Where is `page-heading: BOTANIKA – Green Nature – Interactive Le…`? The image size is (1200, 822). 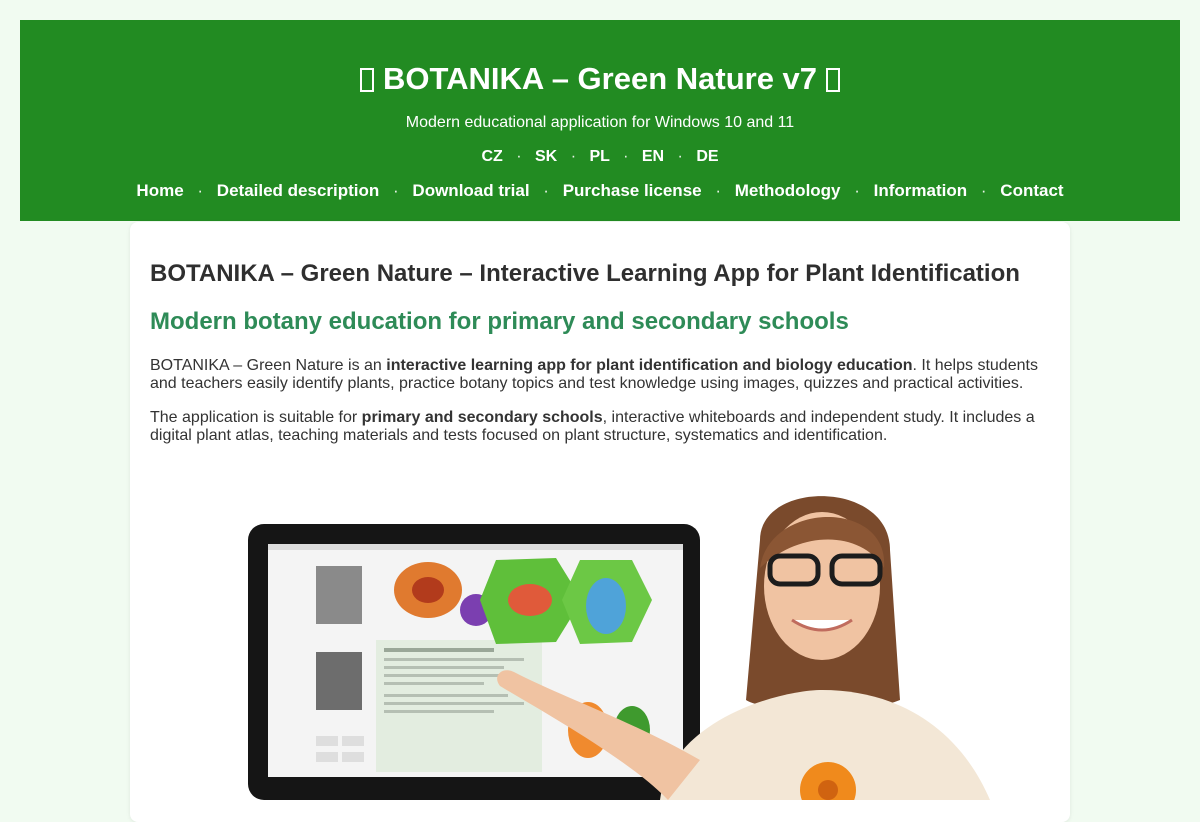
page-heading: BOTANIKA – Green Nature – Interactive Le… is located at coordinates (585, 273).